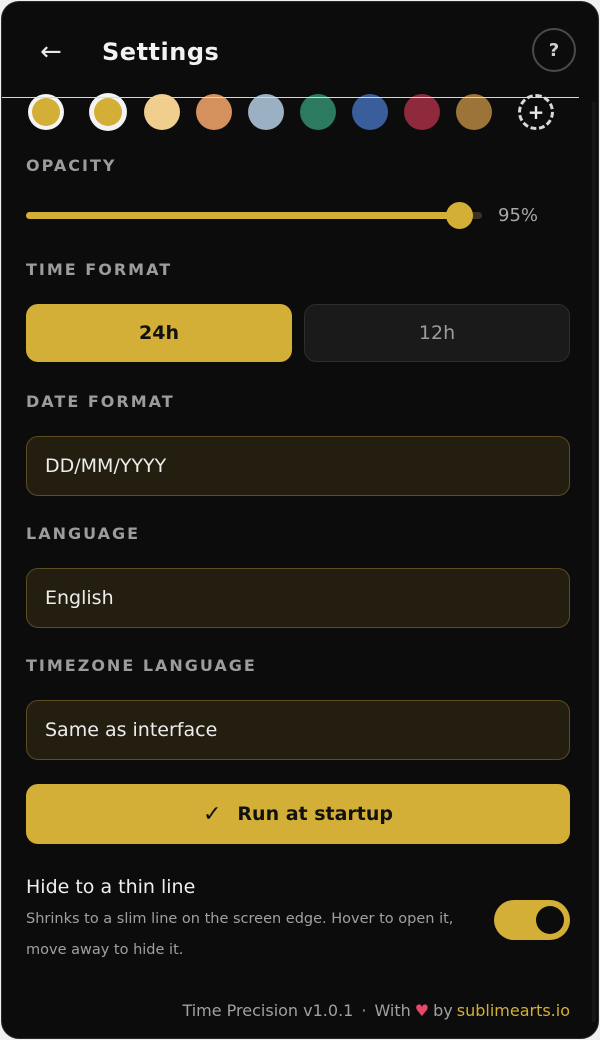 This screenshot has width=600, height=1040. Describe the element at coordinates (162, 112) in the screenshot. I see `color-swatch-sand` at that location.